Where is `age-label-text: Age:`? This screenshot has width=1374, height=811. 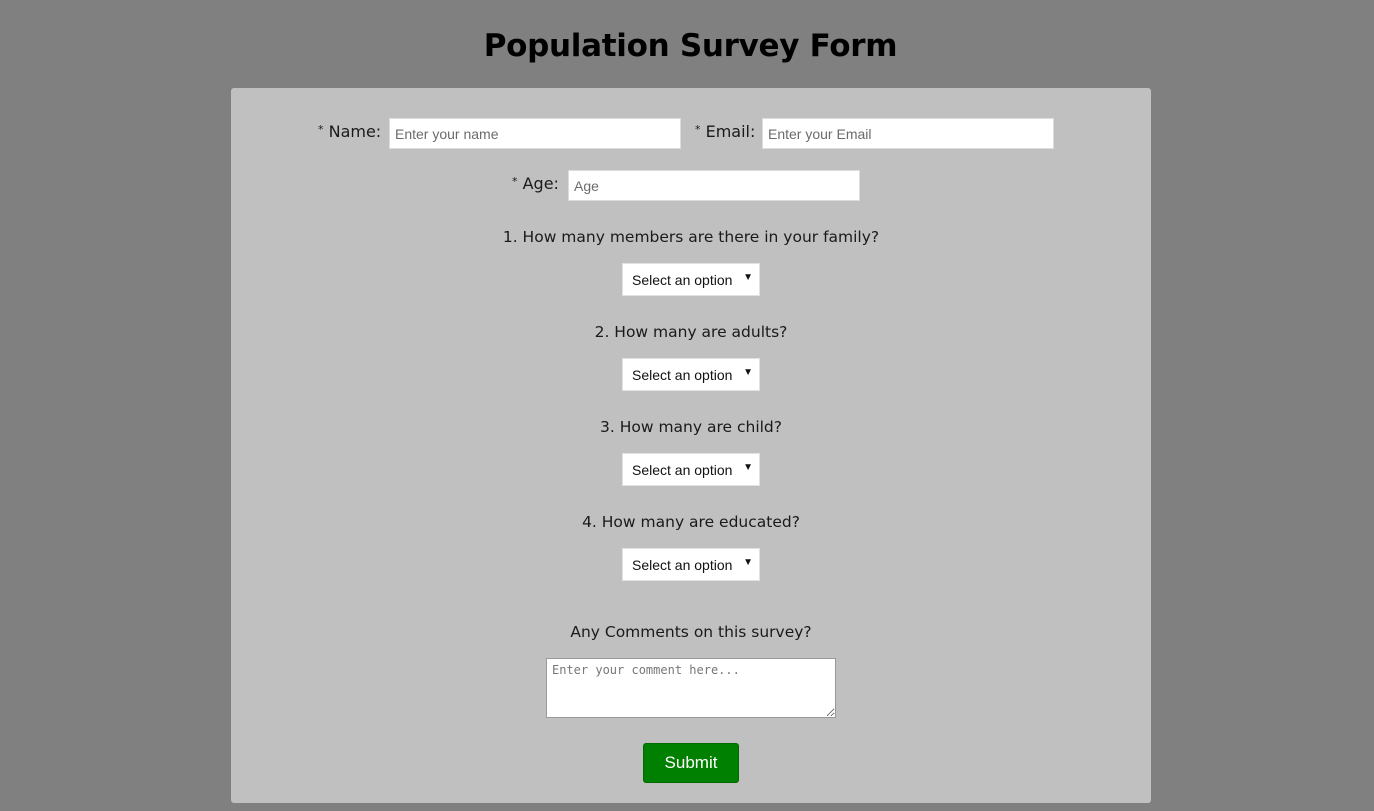
age-label-text: Age: is located at coordinates (540, 183).